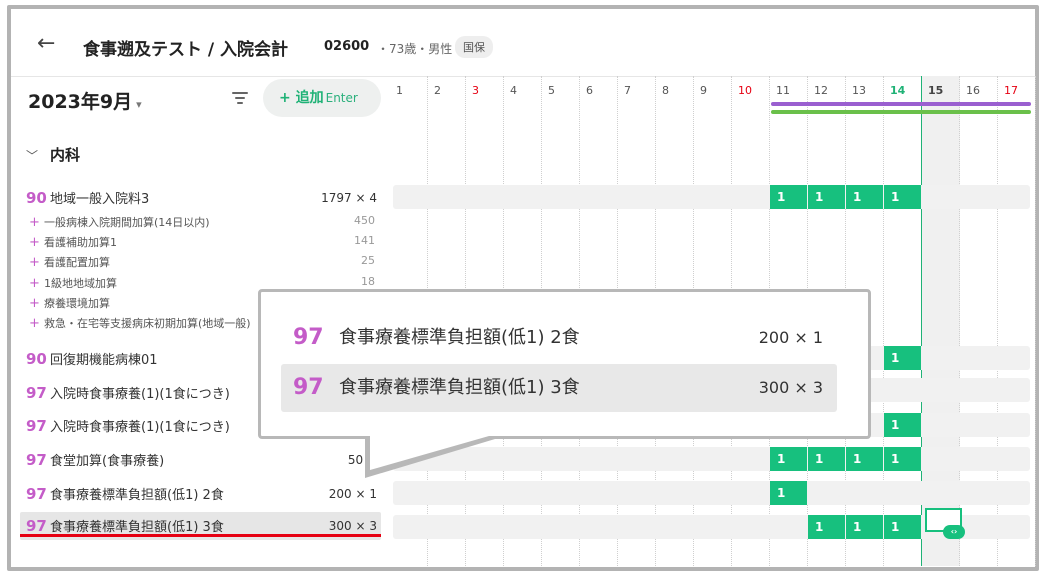 Image resolution: width=1047 pixels, height=576 pixels. Describe the element at coordinates (341, 98) in the screenshot. I see `add-shortcut: Enter` at that location.